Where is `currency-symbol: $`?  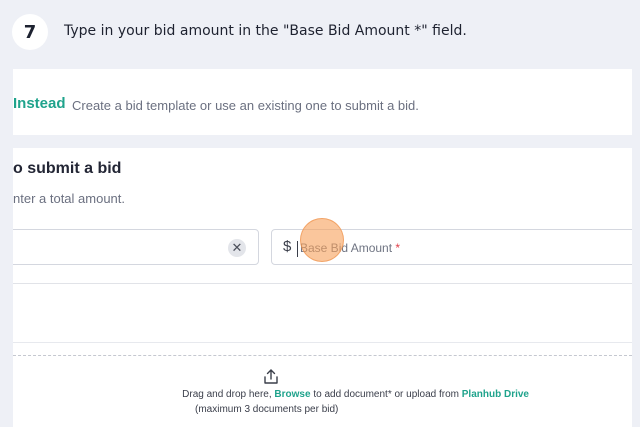
currency-symbol: $ is located at coordinates (287, 246).